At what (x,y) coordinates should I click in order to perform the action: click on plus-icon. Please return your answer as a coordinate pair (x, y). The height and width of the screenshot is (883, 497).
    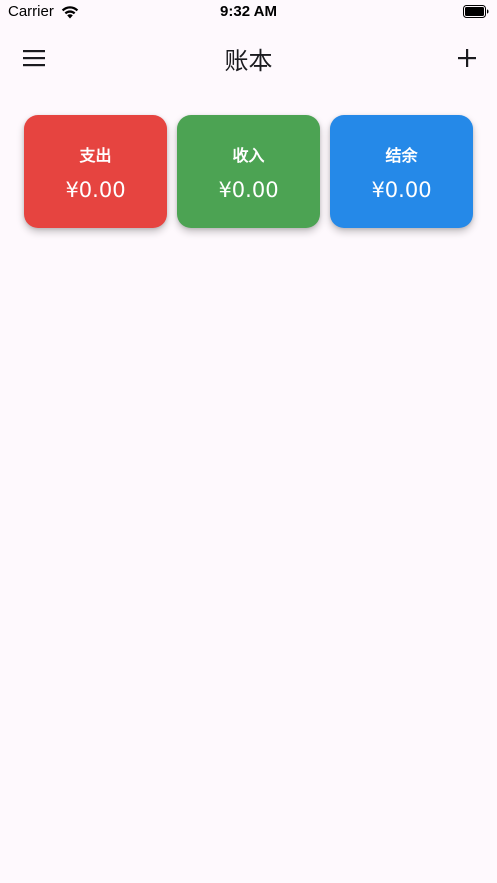
    Looking at the image, I should click on (467, 58).